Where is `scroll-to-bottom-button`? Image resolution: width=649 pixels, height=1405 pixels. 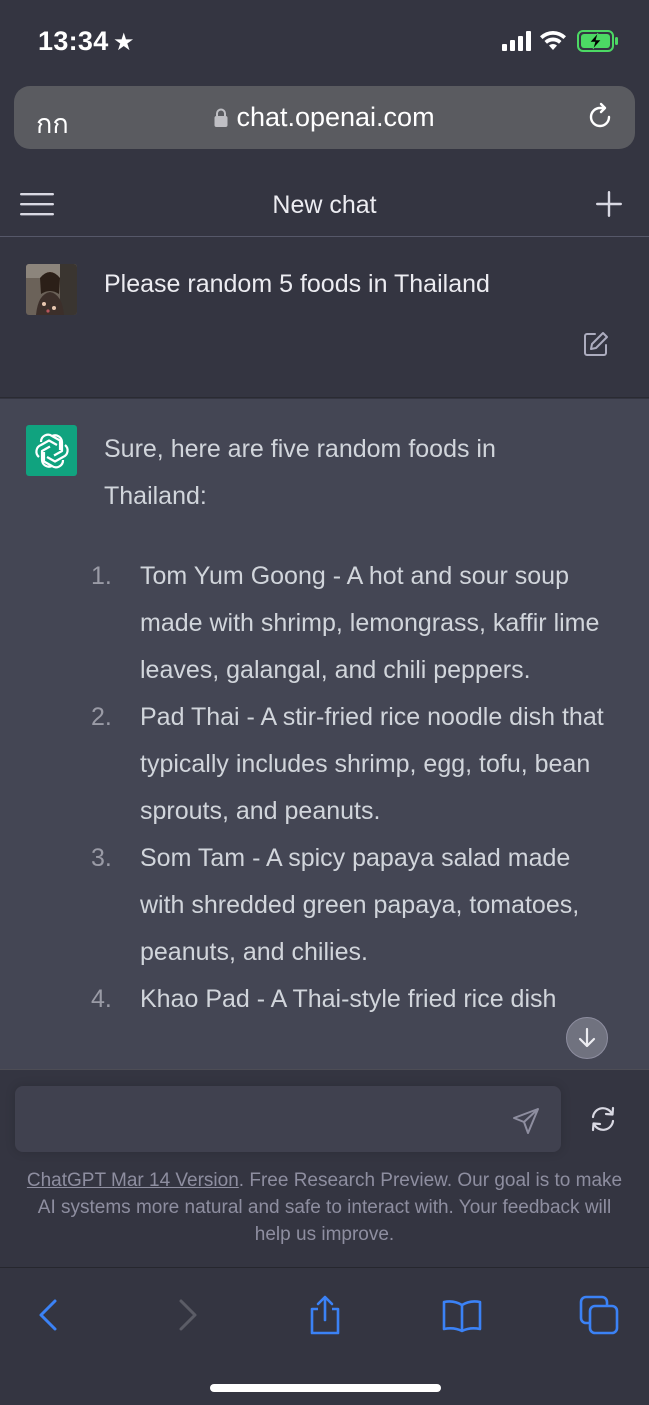
scroll-to-bottom-button is located at coordinates (587, 1038).